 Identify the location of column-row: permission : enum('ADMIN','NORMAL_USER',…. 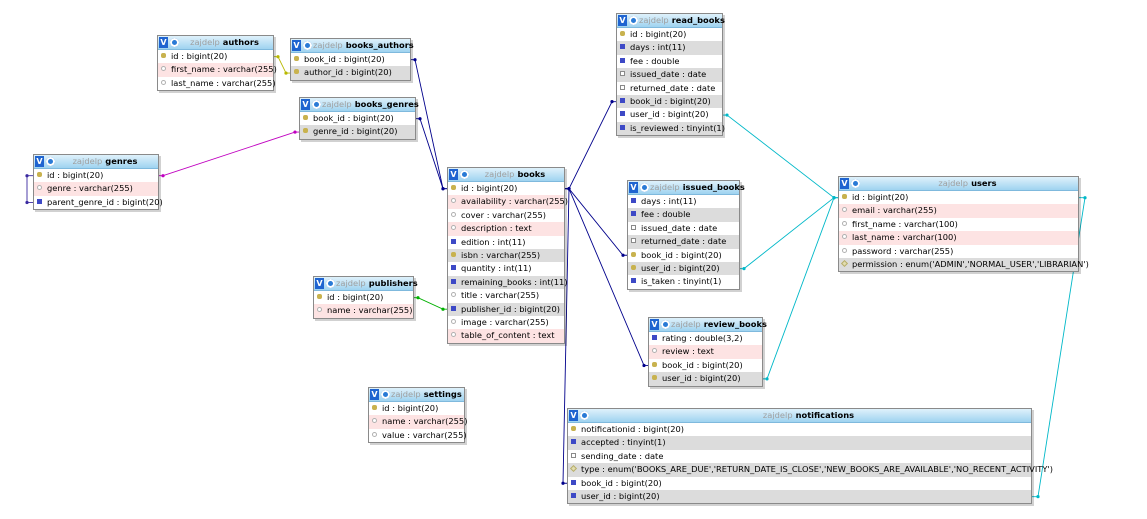
(964, 264).